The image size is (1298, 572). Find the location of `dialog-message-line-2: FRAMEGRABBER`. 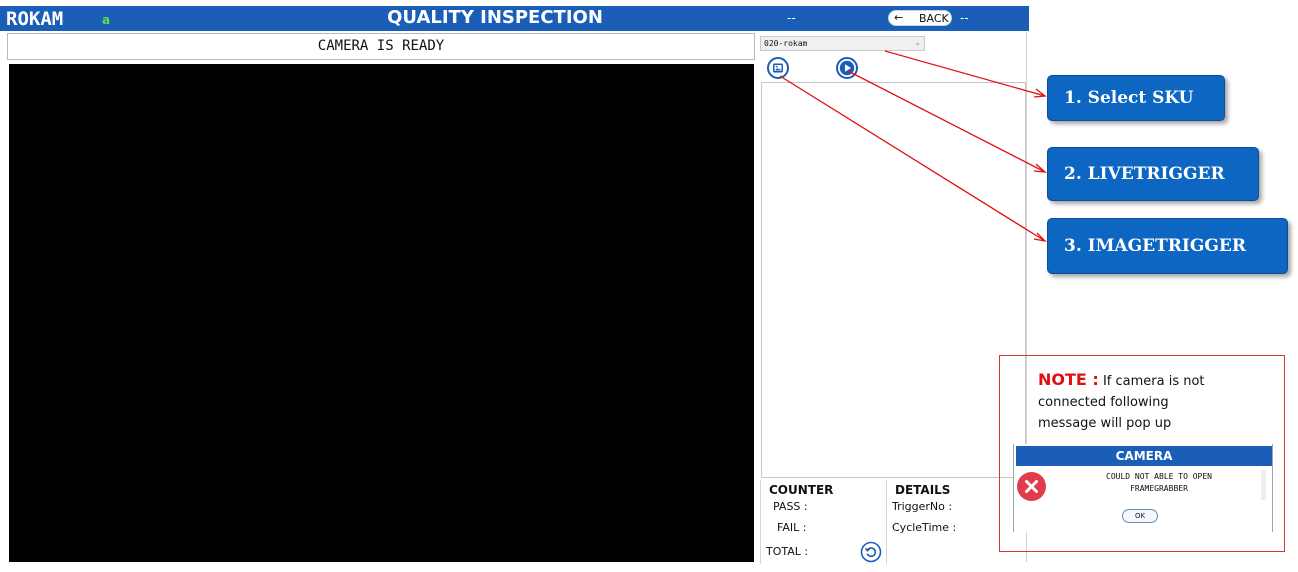

dialog-message-line-2: FRAMEGRABBER is located at coordinates (1159, 488).